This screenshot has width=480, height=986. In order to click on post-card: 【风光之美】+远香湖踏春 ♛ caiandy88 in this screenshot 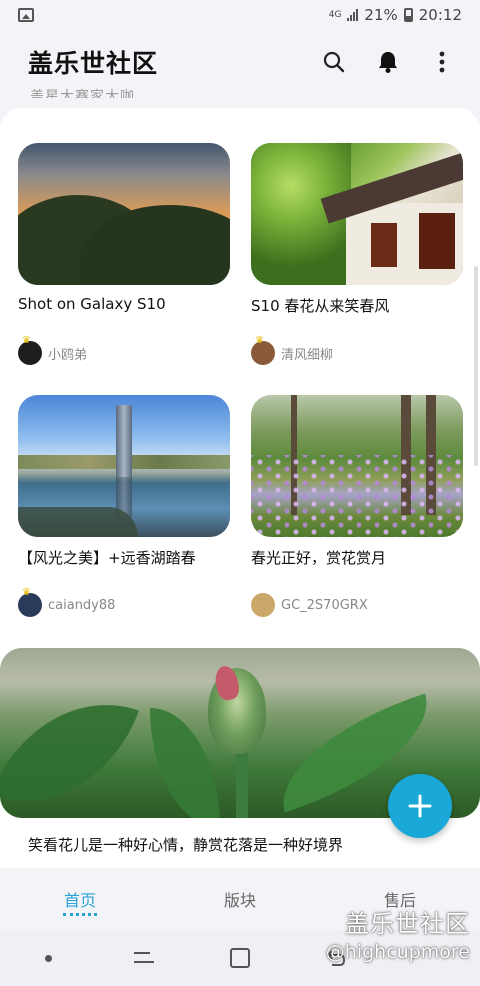, I will do `click(124, 506)`.